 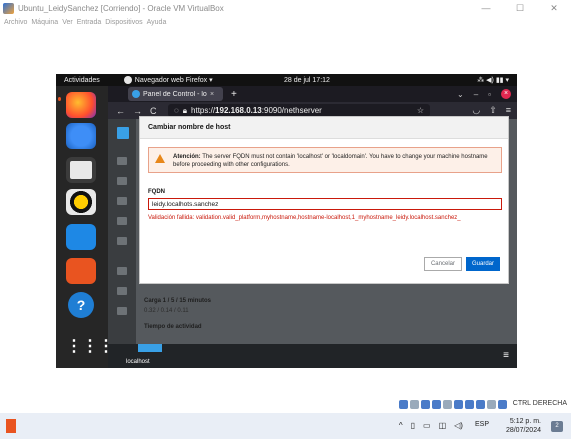 I want to click on notification-icon: 2, so click(x=557, y=426).